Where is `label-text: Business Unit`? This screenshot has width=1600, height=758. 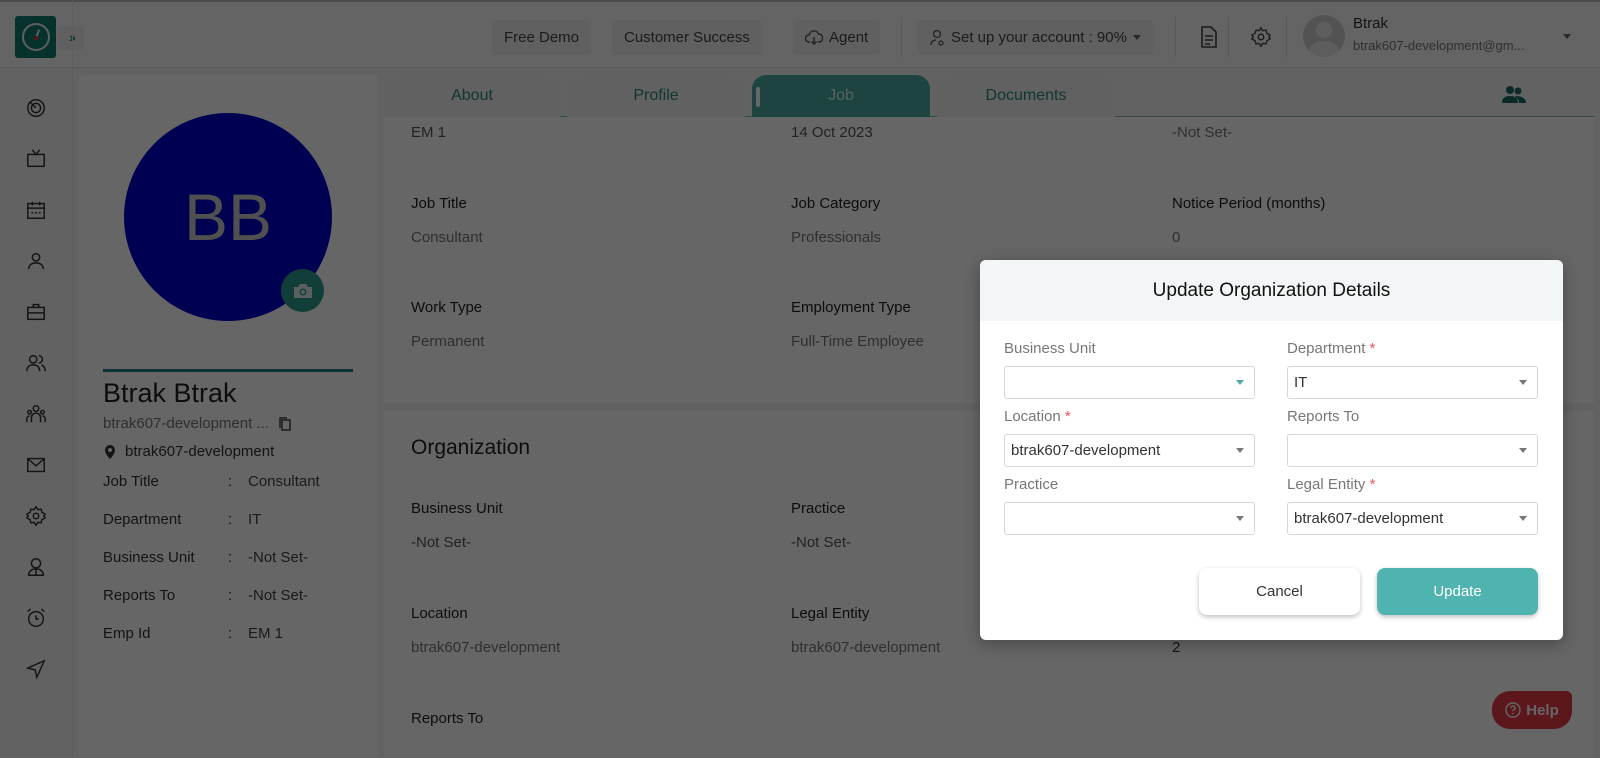 label-text: Business Unit is located at coordinates (1050, 348).